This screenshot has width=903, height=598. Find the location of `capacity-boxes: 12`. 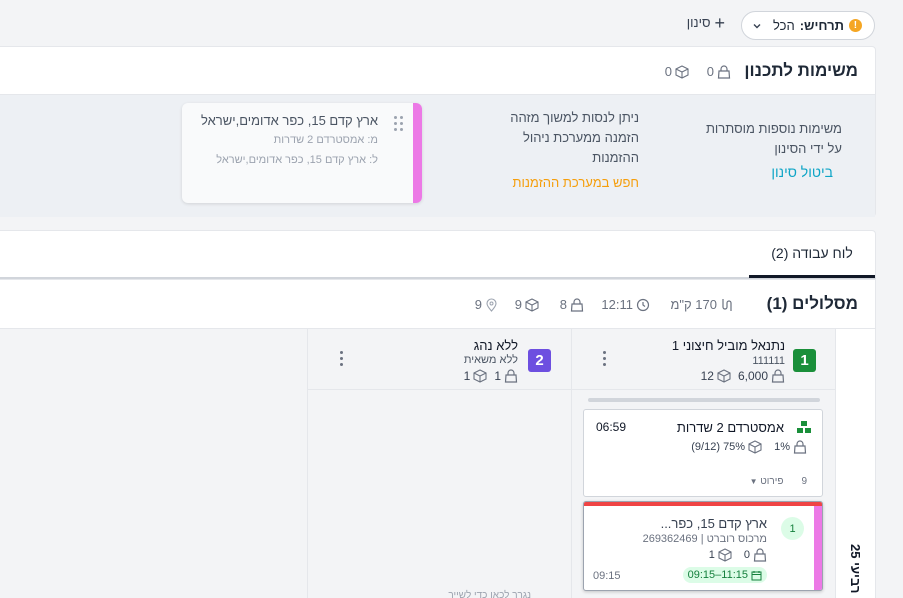

capacity-boxes: 12 is located at coordinates (707, 376).